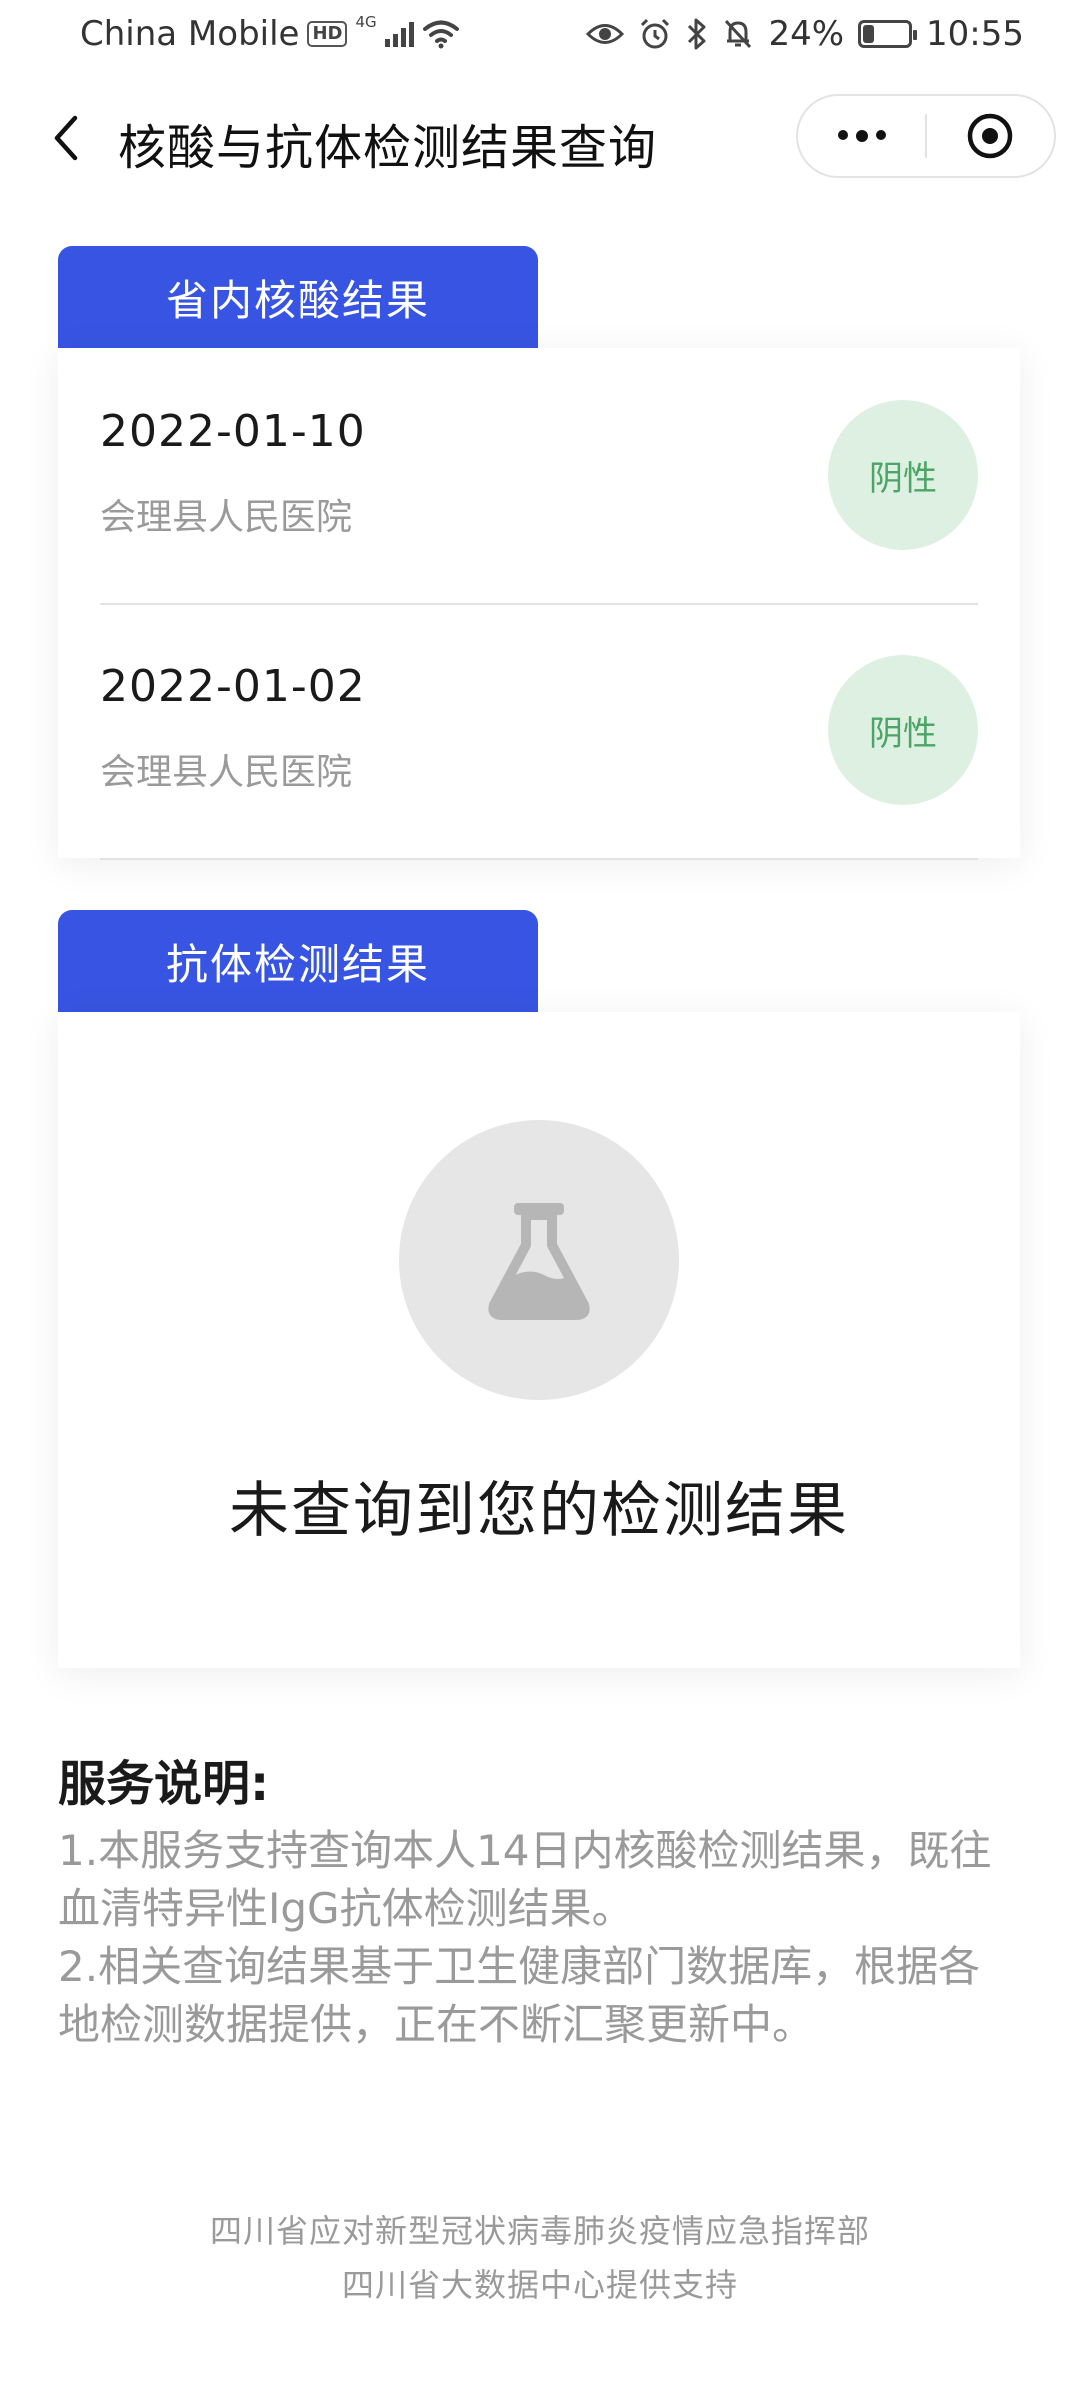  Describe the element at coordinates (388, 148) in the screenshot. I see `page-title: 核酸与抗体检测结果查询` at that location.